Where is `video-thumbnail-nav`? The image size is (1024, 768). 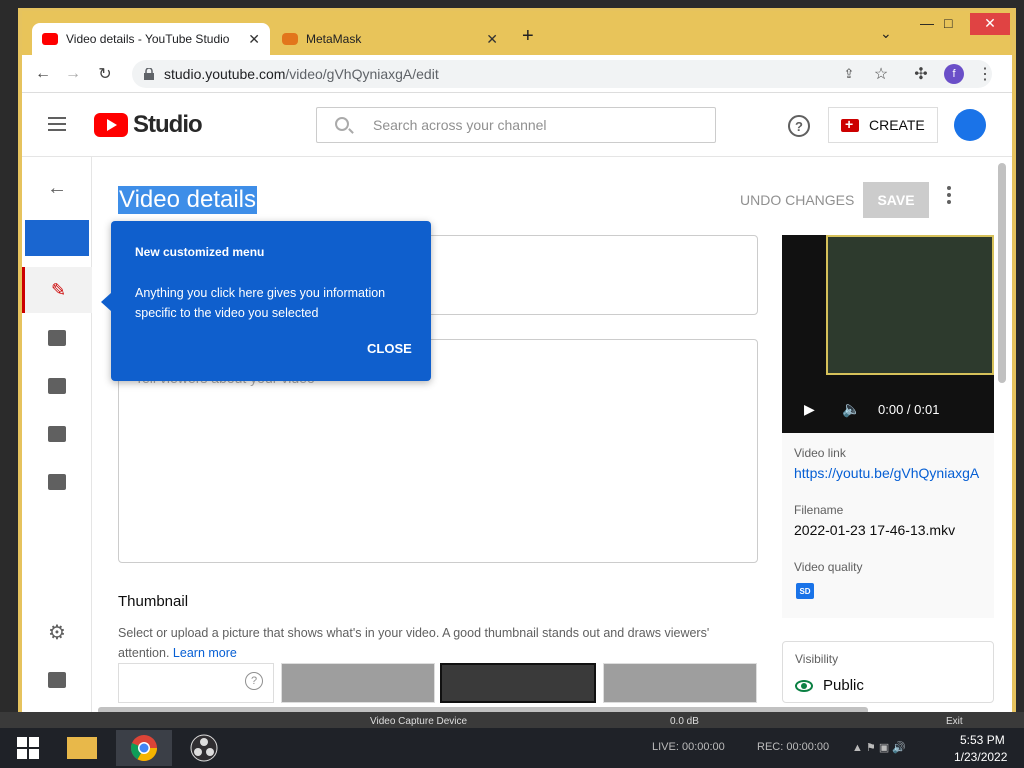
video-thumbnail-nav is located at coordinates (57, 238).